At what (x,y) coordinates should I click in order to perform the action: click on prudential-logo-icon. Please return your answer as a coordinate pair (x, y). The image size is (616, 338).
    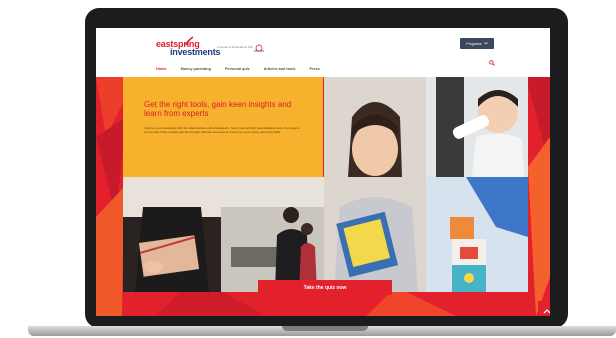
    Looking at the image, I should click on (259, 48).